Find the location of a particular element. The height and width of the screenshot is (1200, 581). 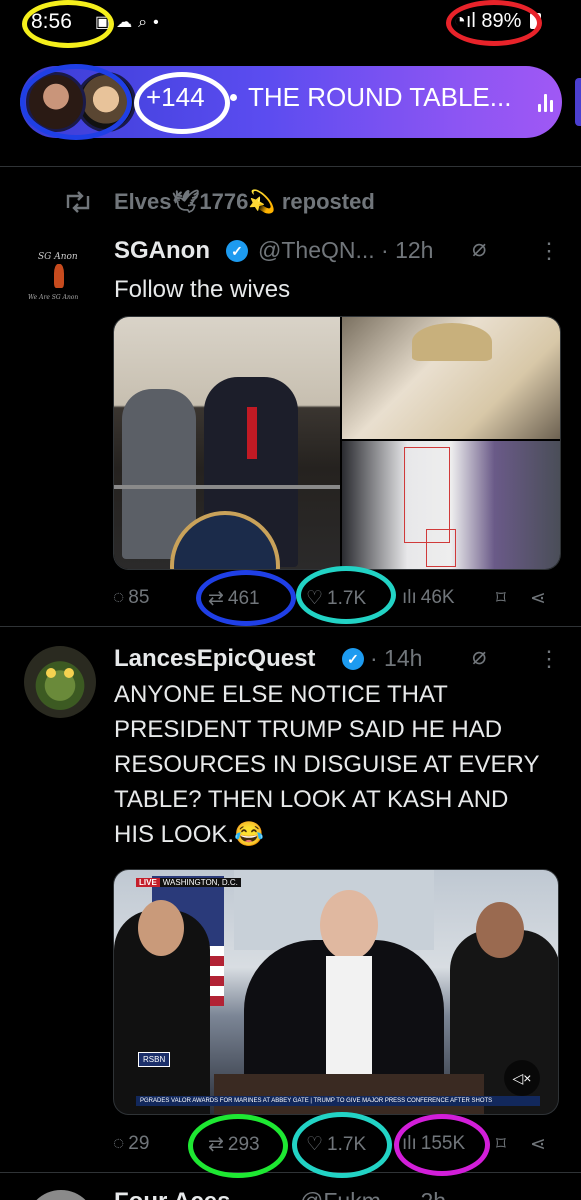

live-banner: LIVE WASHINGTON, D.C. is located at coordinates (188, 882).